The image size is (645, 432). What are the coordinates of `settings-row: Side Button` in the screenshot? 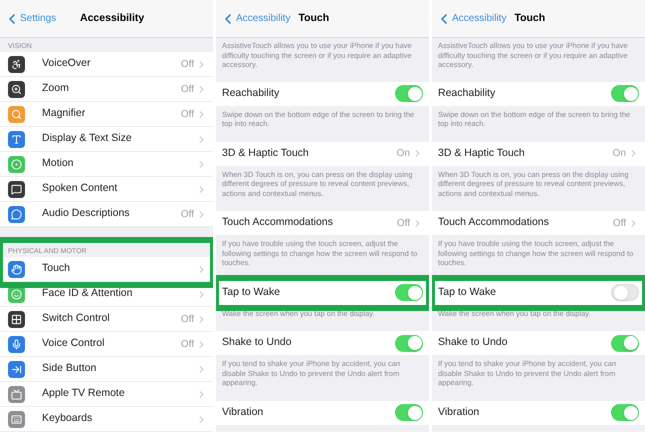 It's located at (106, 369).